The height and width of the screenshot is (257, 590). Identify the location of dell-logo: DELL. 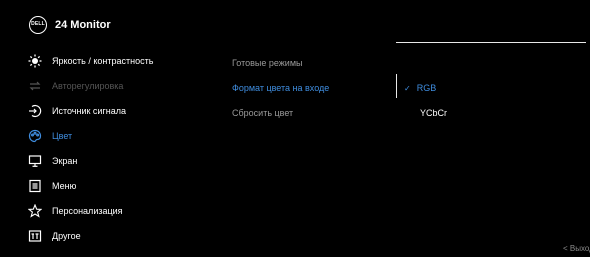
(38, 25).